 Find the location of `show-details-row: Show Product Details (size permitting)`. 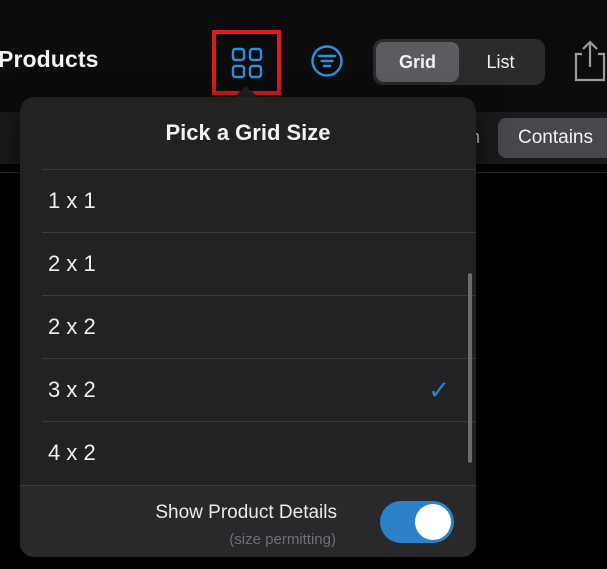

show-details-row: Show Product Details (size permitting) is located at coordinates (248, 521).